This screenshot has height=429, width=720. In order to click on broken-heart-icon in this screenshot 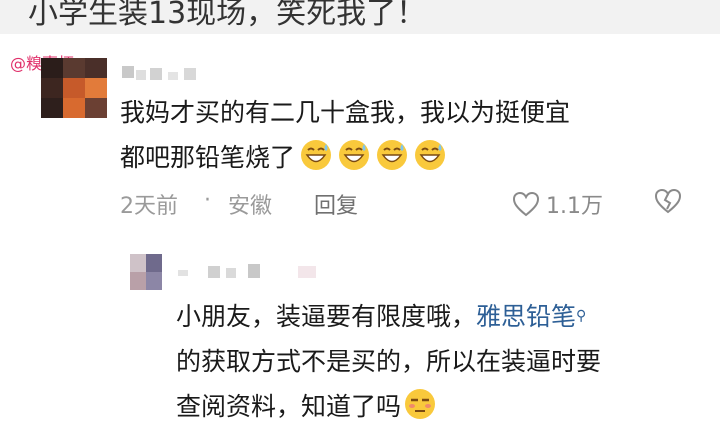, I will do `click(668, 201)`.